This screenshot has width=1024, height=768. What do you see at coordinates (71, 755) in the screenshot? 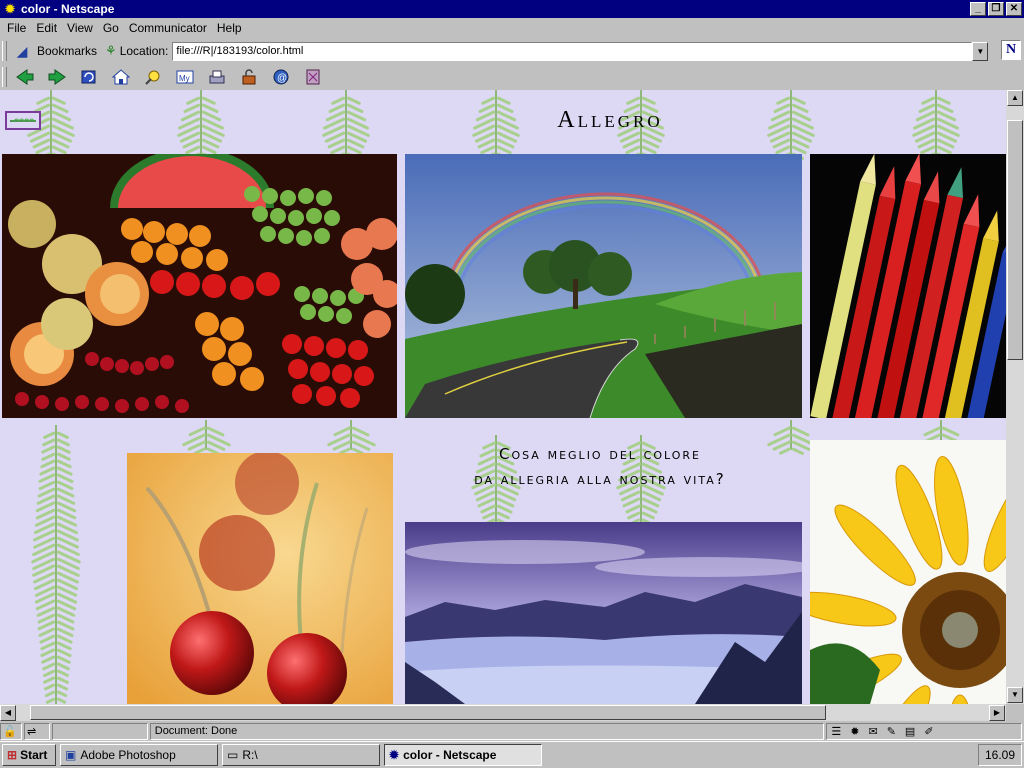
I see `photoshop-icon: ▣` at bounding box center [71, 755].